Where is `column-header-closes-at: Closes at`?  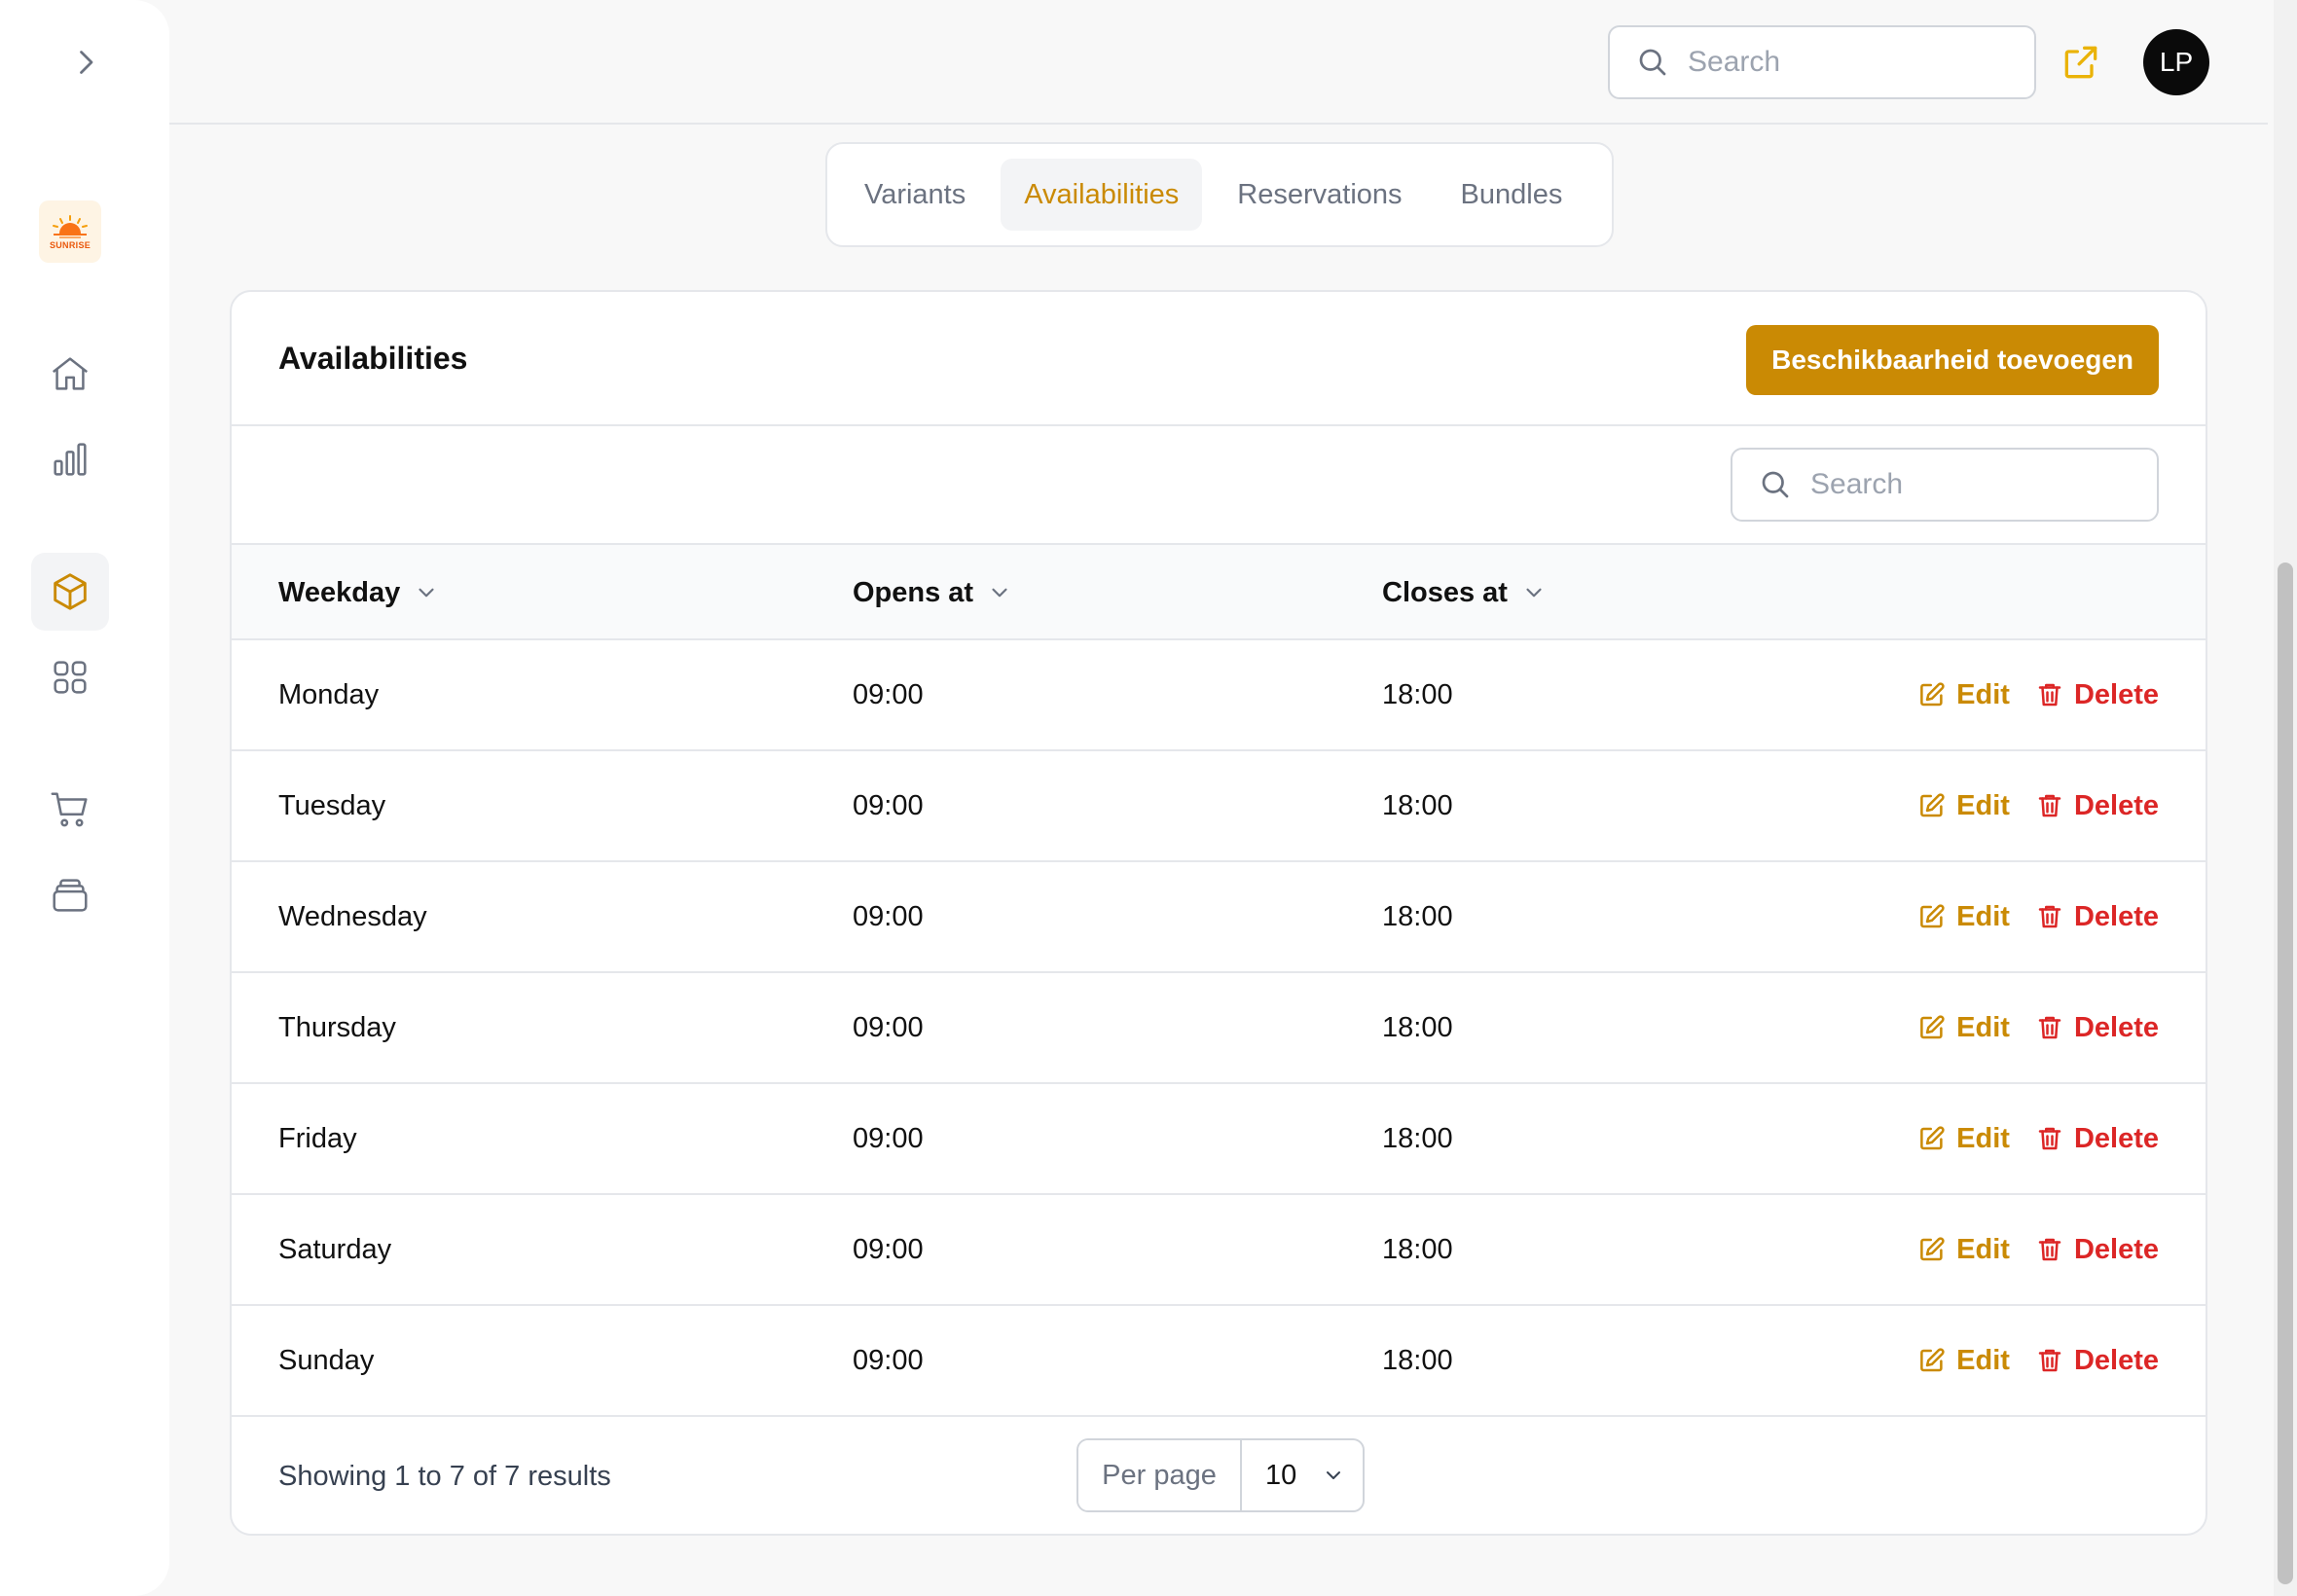
column-header-closes-at: Closes at is located at coordinates (1464, 592).